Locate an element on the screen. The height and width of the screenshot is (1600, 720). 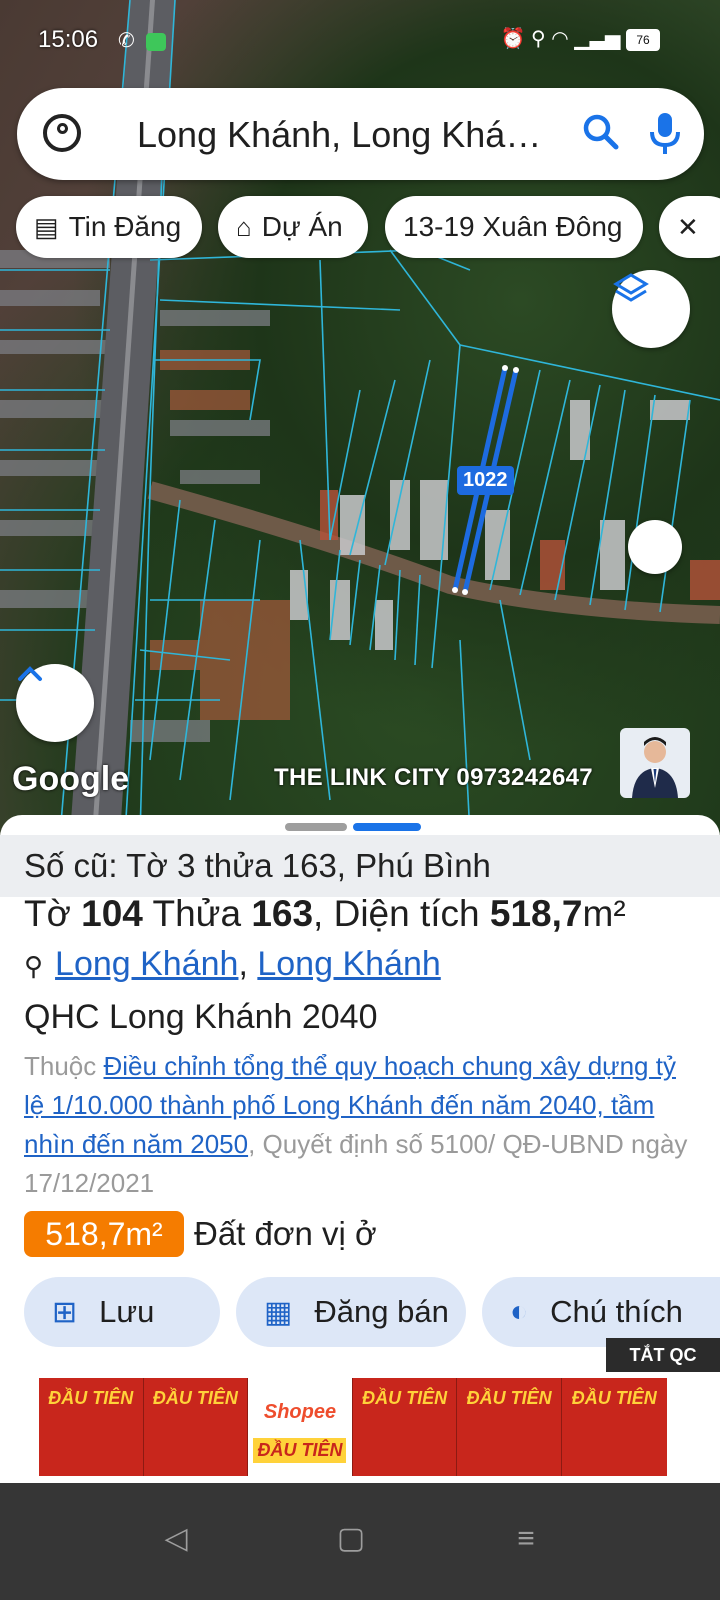
mic-icon is located at coordinates (665, 134).